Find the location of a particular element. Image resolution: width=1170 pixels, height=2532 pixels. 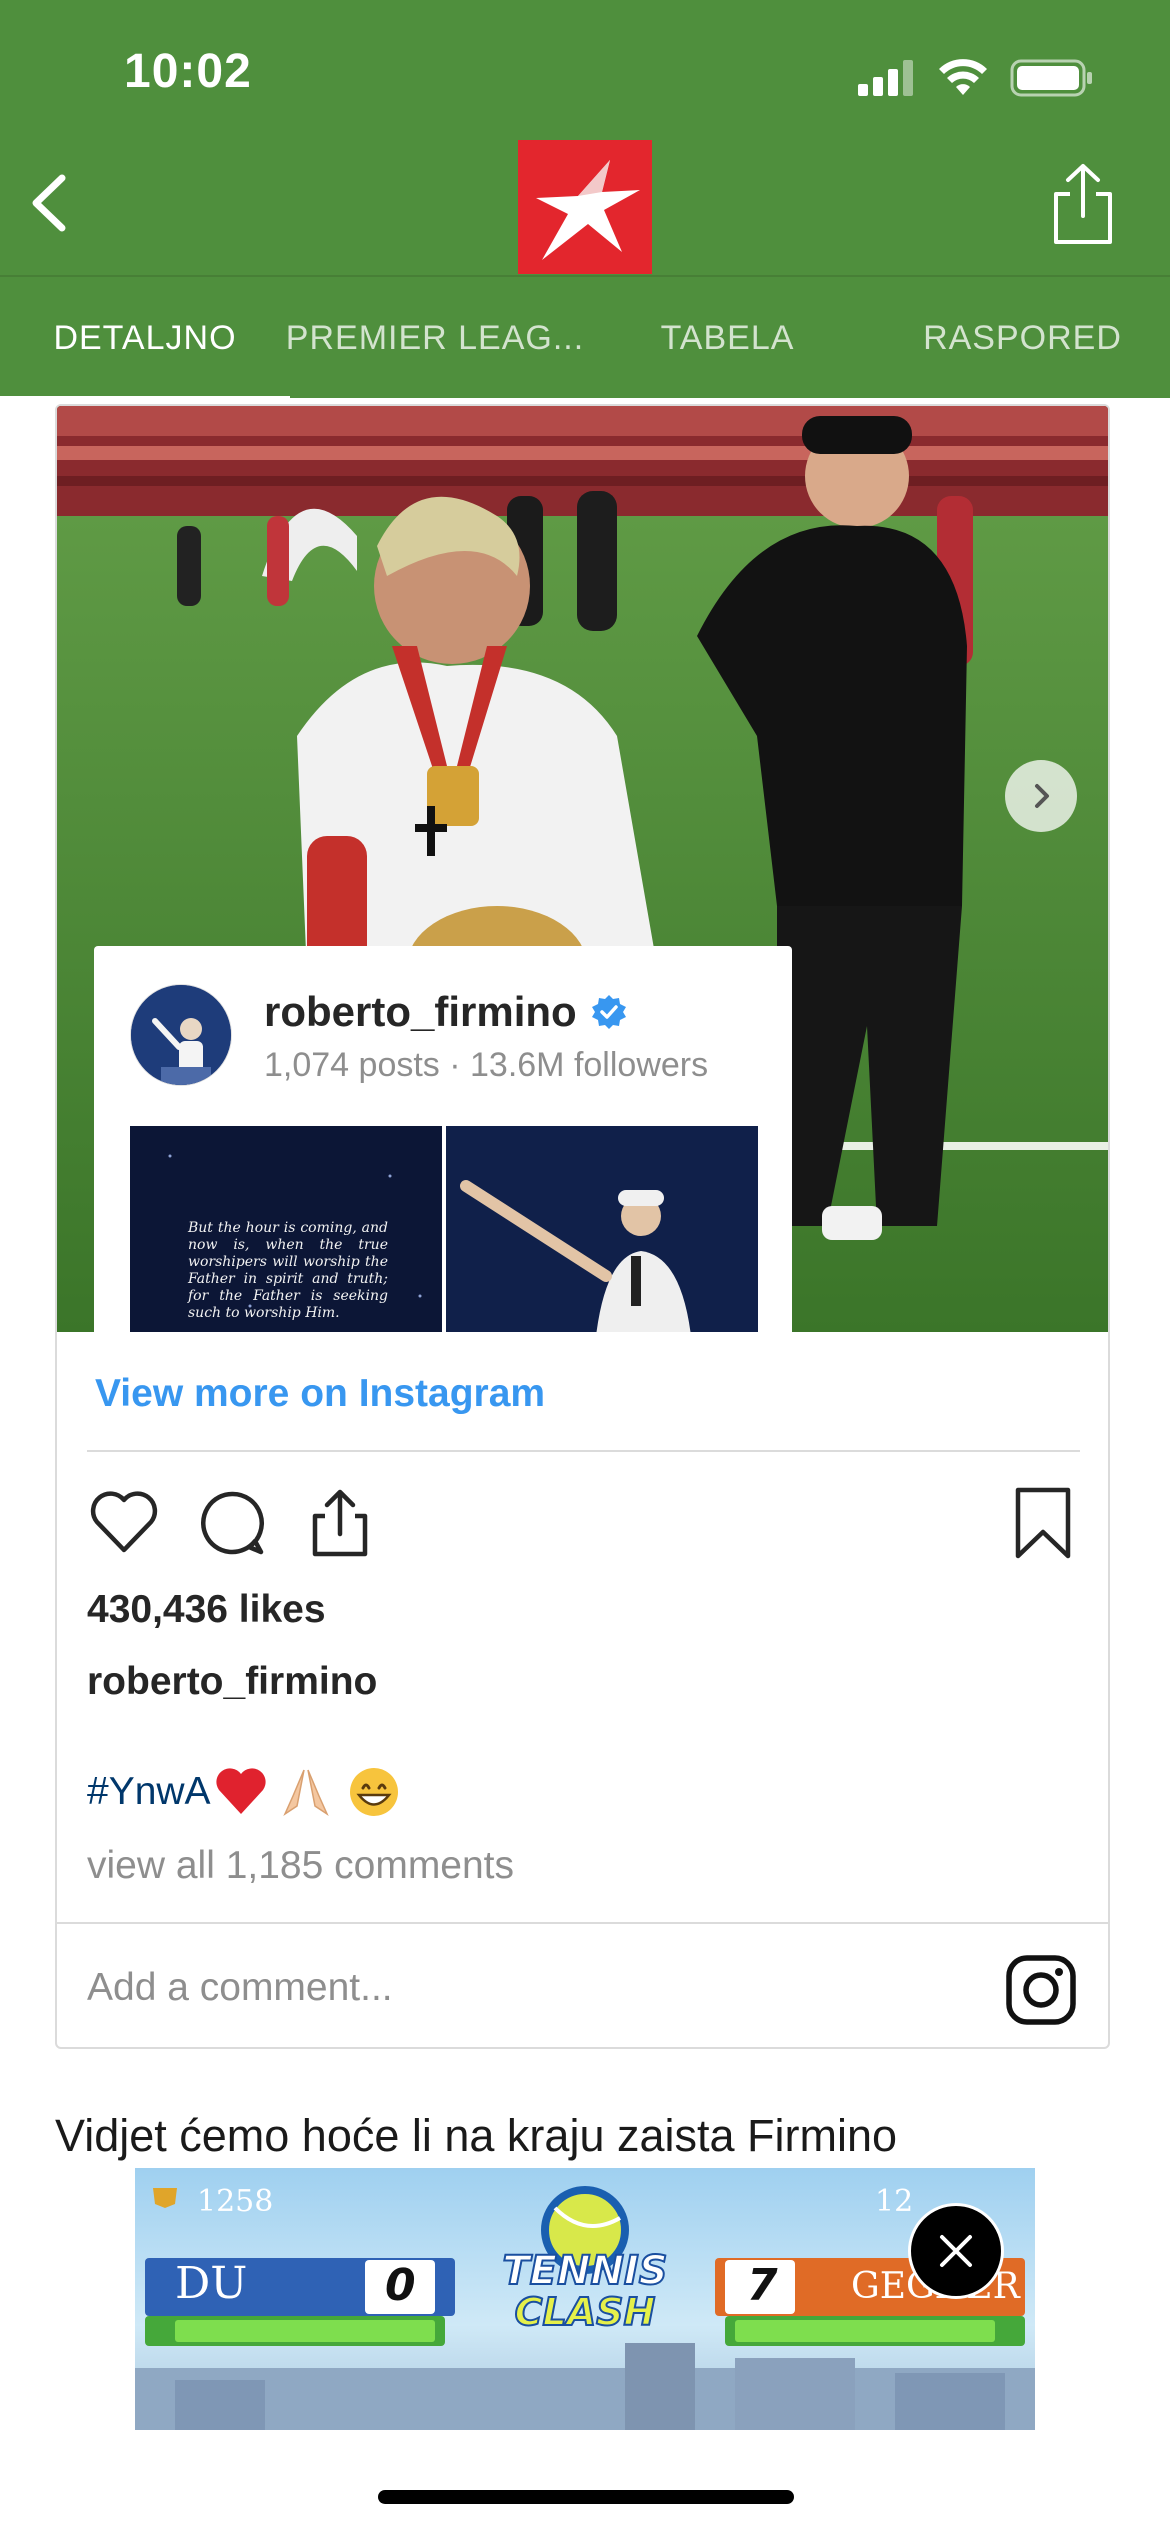

active-tab-indicator is located at coordinates (145, 399).